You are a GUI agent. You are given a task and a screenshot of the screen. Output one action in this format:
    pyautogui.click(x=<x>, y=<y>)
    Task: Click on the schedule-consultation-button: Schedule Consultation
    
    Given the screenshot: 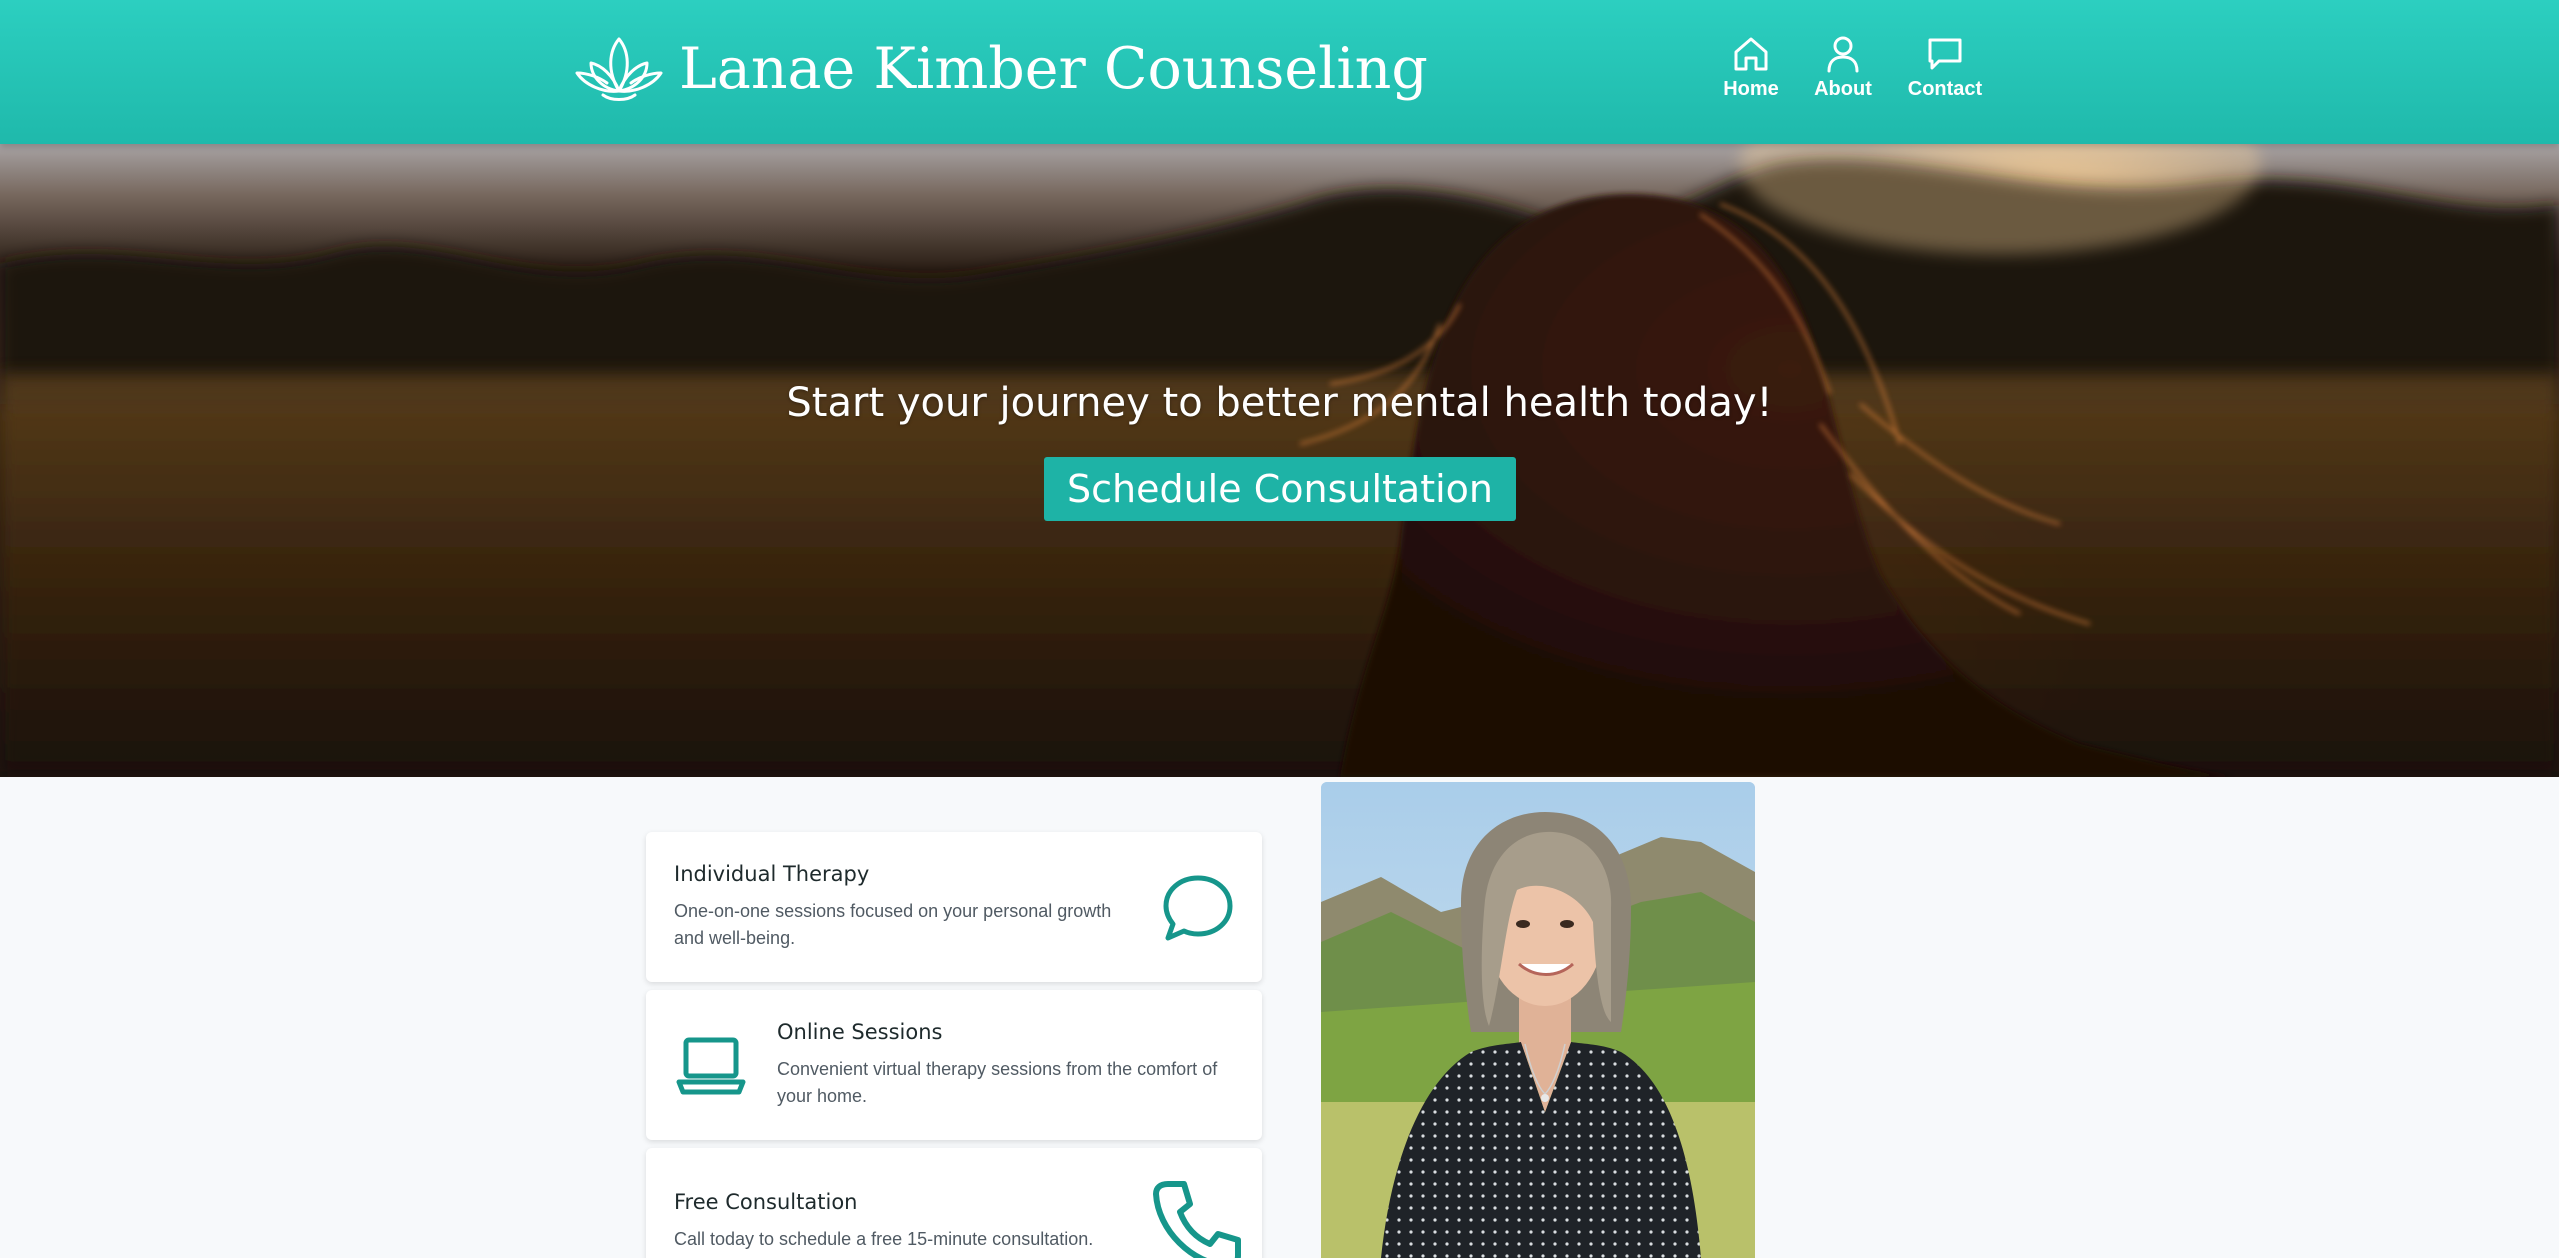 What is the action you would take?
    pyautogui.click(x=1280, y=489)
    